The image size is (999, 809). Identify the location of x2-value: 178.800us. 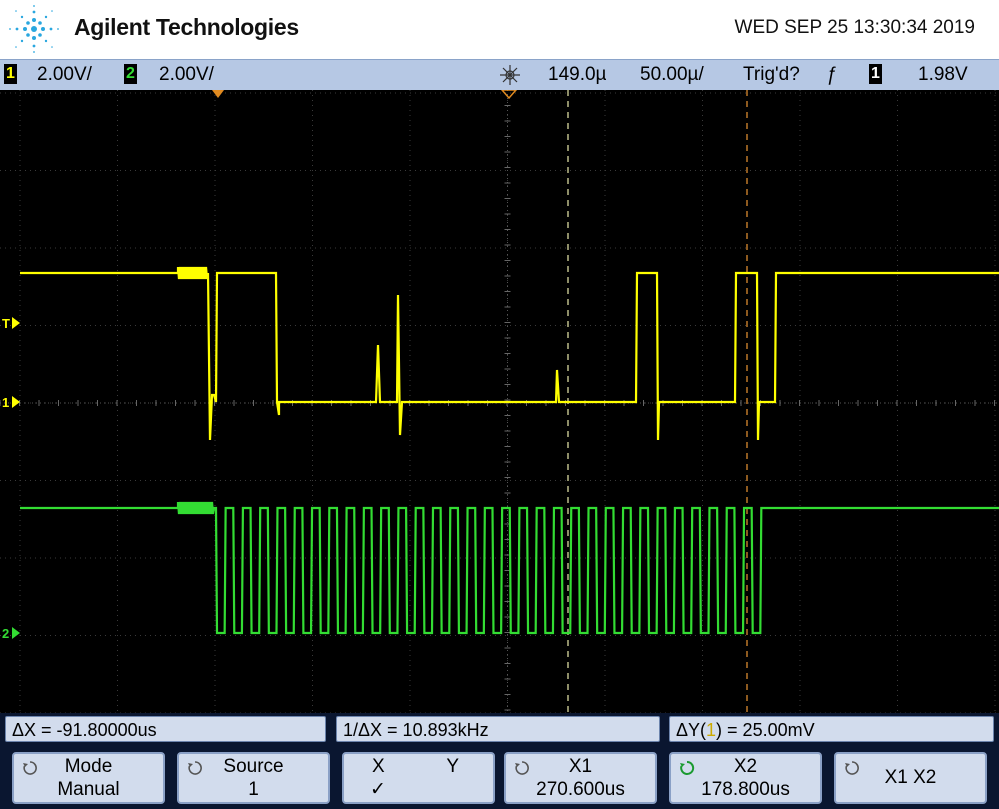
(745, 789).